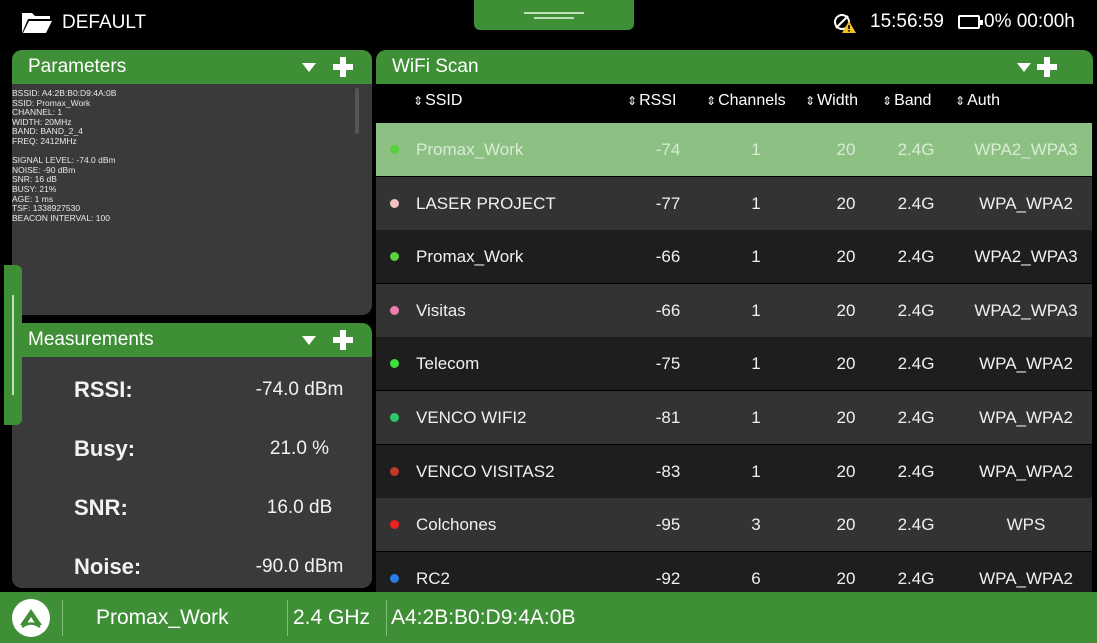  I want to click on cell-ssid: VENCO VISITAS2, so click(485, 471).